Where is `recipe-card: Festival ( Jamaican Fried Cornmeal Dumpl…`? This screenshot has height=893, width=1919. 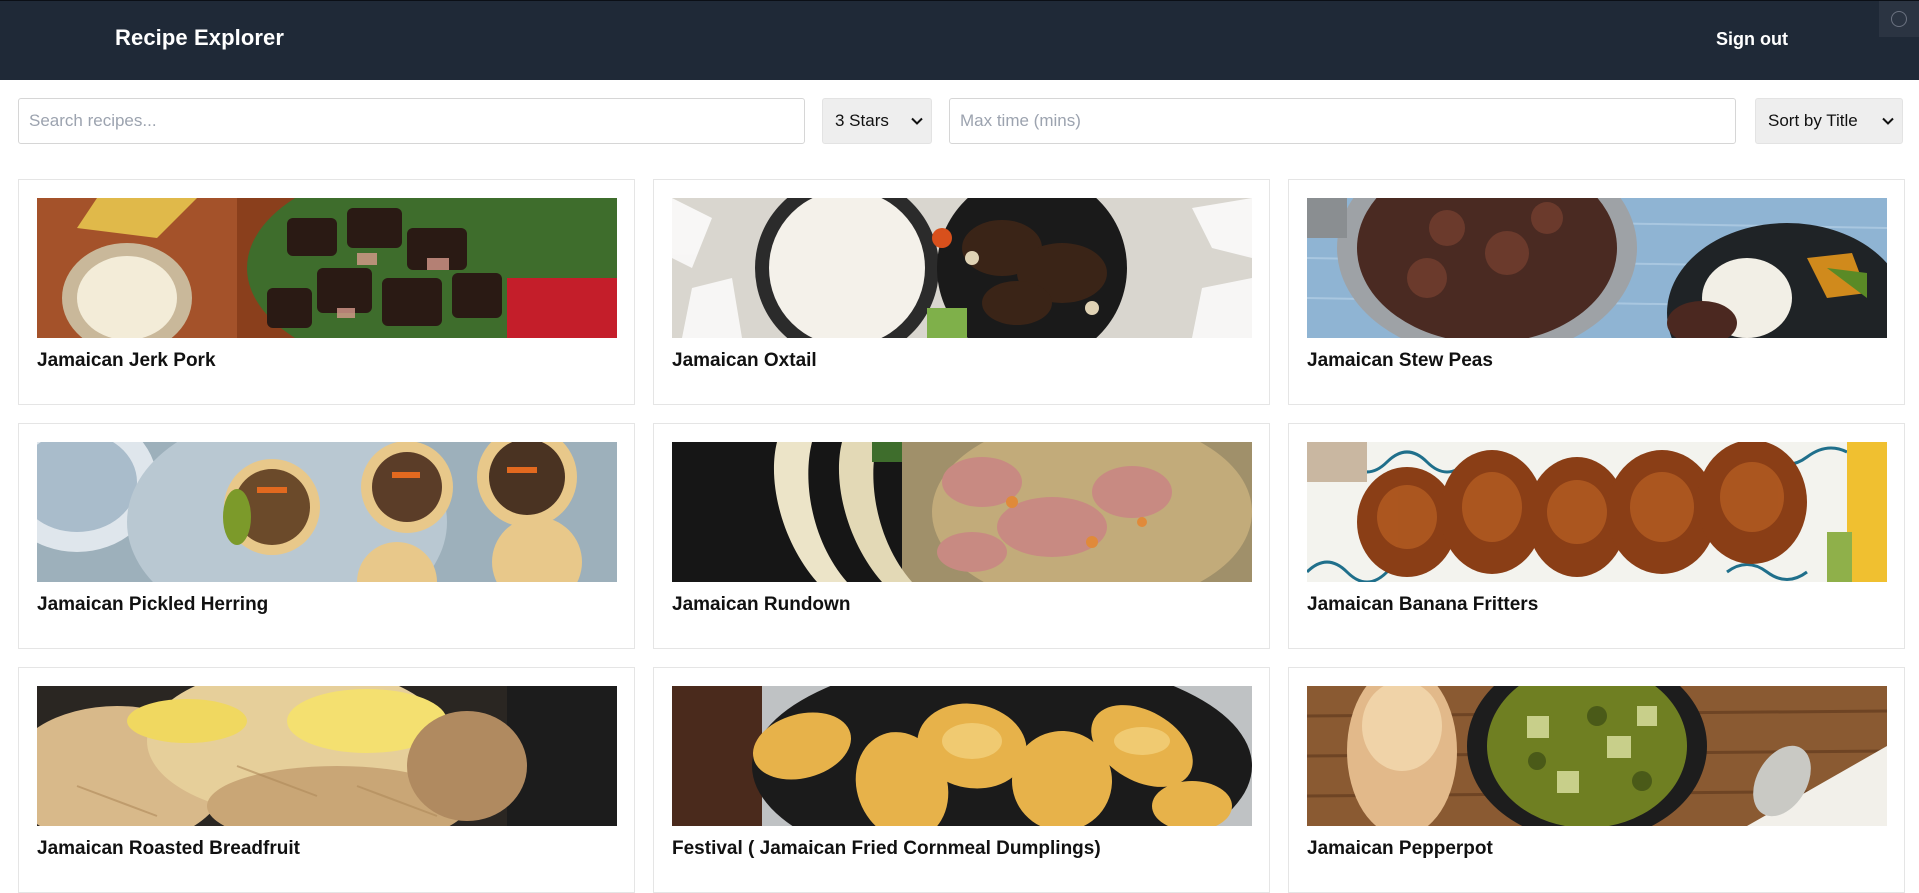
recipe-card: Festival ( Jamaican Fried Cornmeal Dumpl… is located at coordinates (961, 780).